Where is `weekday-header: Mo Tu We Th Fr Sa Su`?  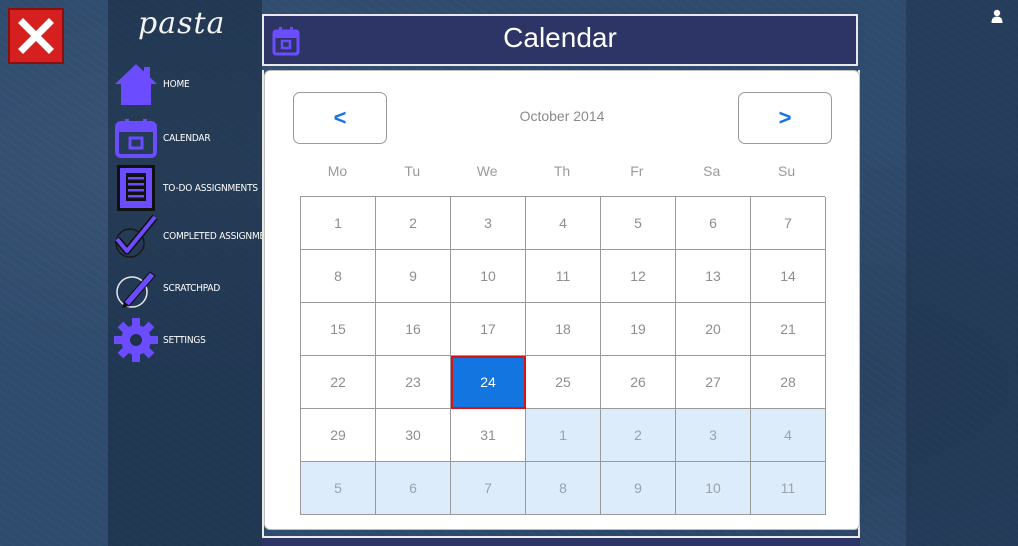 weekday-header: Mo Tu We Th Fr Sa Su is located at coordinates (562, 171).